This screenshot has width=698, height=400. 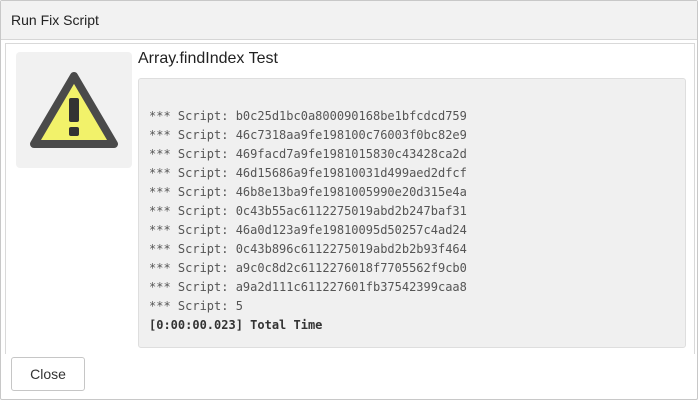 I want to click on warning-icon, so click(x=74, y=110).